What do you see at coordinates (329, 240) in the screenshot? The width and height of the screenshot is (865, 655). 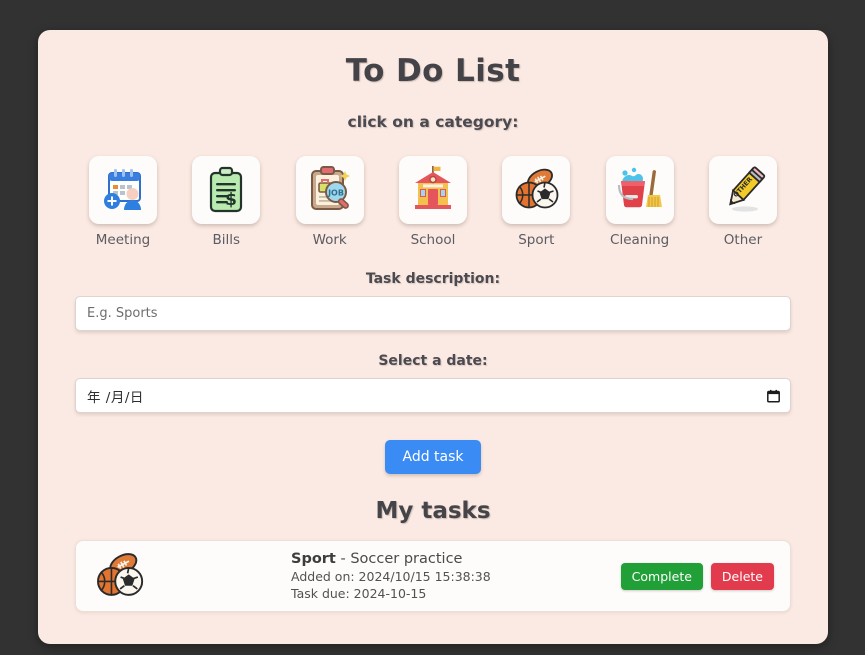 I see `category-label: Work` at bounding box center [329, 240].